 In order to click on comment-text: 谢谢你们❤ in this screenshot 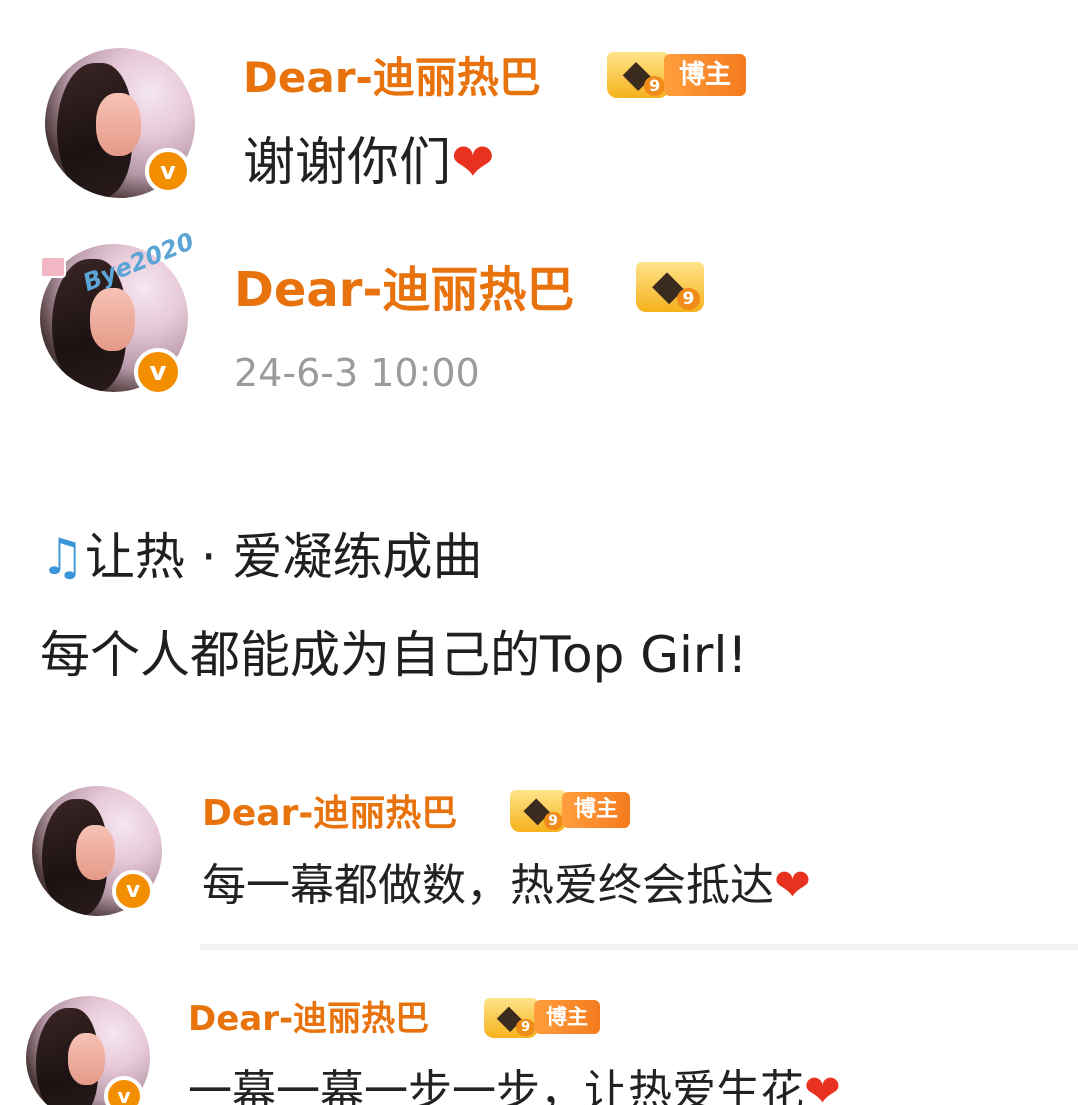, I will do `click(369, 163)`.